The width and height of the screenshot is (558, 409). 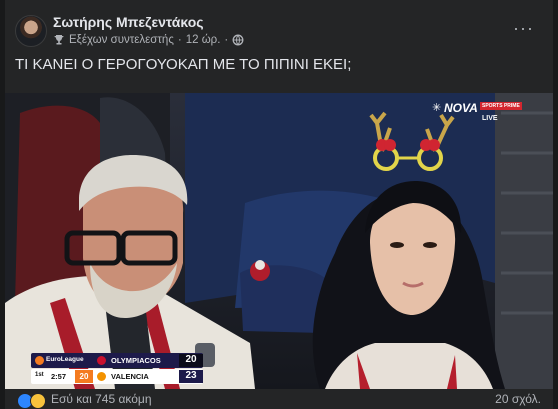 I want to click on post-meta: Εξέχων συντελεστής · 12 ώρ. ·, so click(x=148, y=40).